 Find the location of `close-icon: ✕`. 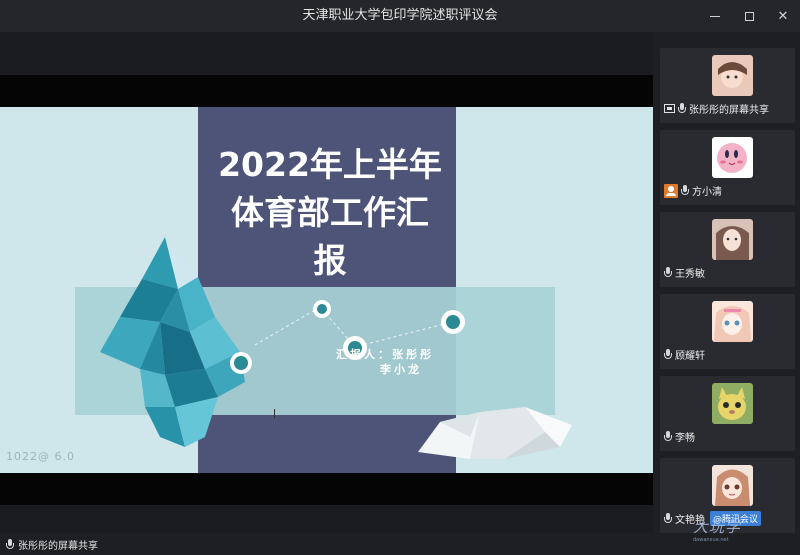

close-icon: ✕ is located at coordinates (783, 16).